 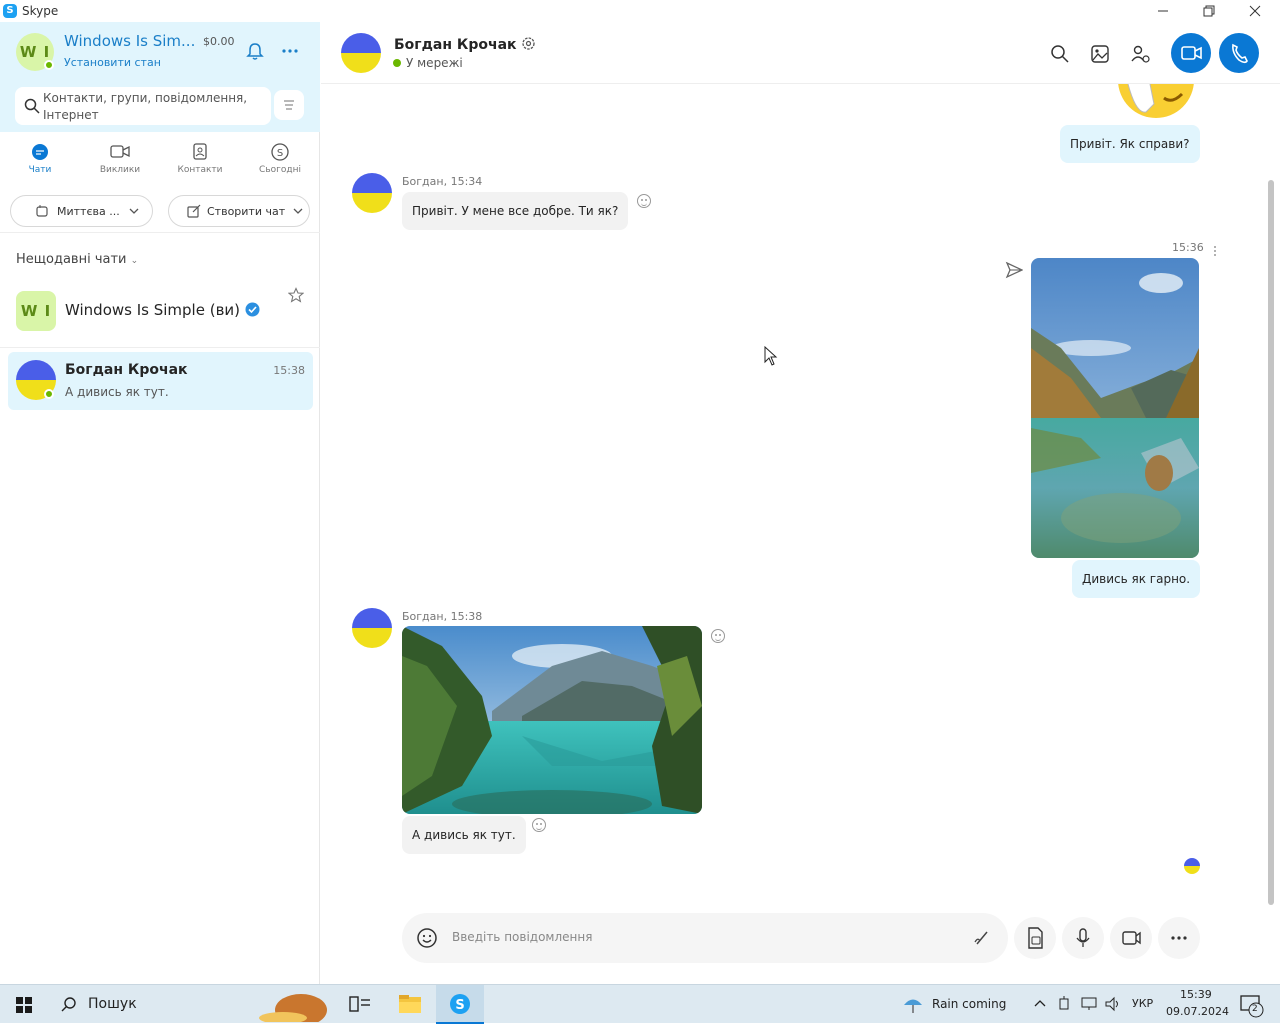 I want to click on gallery-icon, so click(x=1100, y=54).